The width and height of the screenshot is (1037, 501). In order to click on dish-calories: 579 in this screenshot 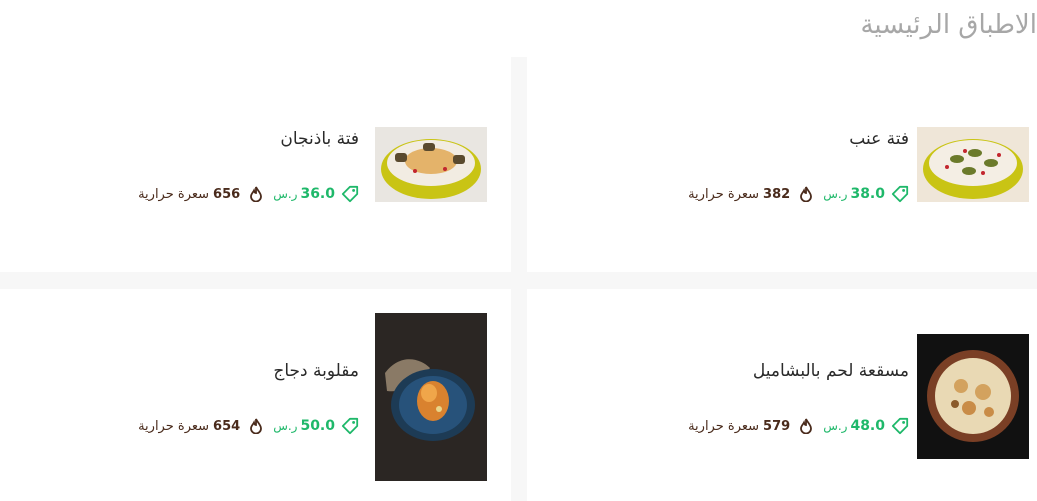, I will do `click(777, 426)`.